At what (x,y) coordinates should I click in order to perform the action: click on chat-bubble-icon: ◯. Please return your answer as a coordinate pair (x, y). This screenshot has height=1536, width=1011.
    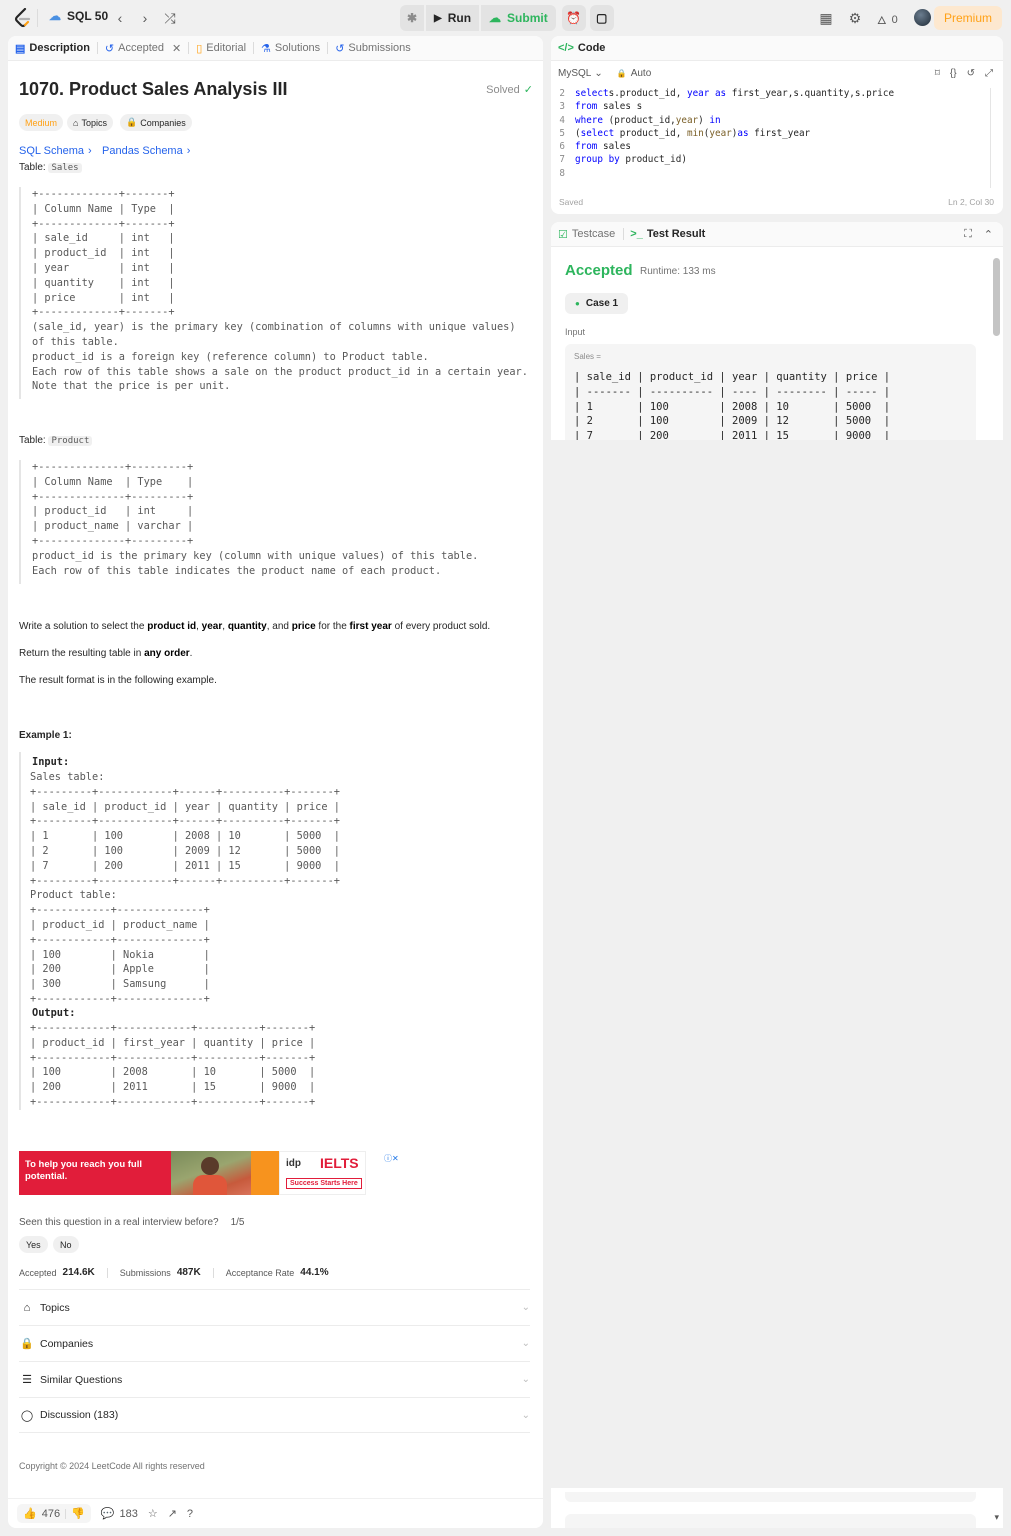
    Looking at the image, I should click on (27, 1415).